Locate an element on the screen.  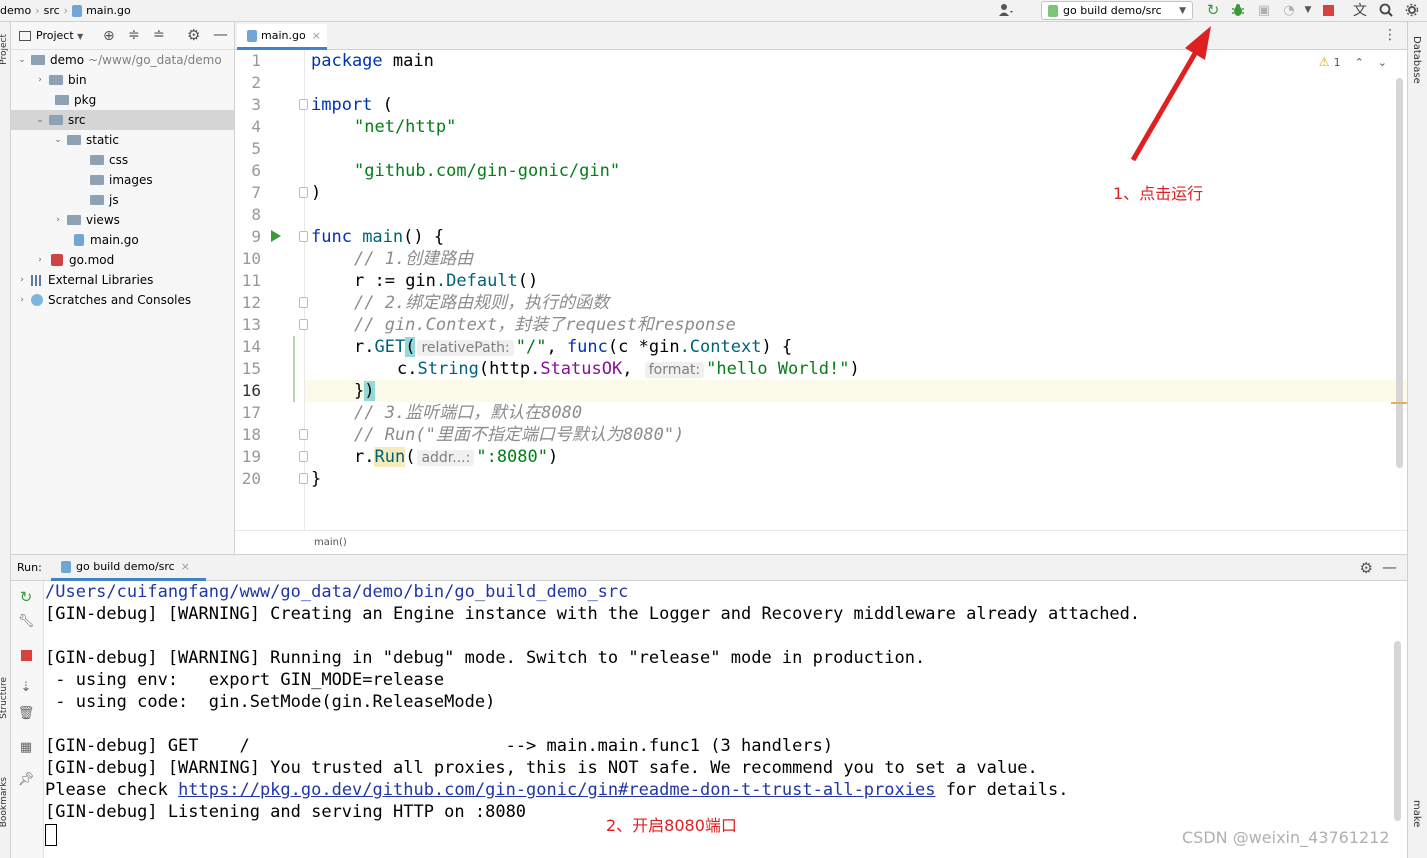
settings-icon is located at coordinates (1412, 10).